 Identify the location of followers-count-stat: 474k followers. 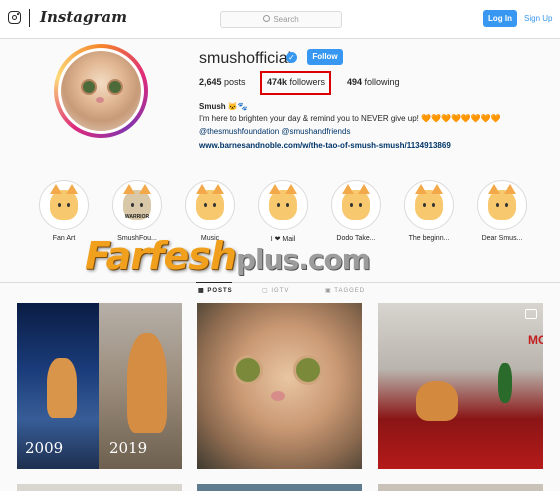
(296, 82).